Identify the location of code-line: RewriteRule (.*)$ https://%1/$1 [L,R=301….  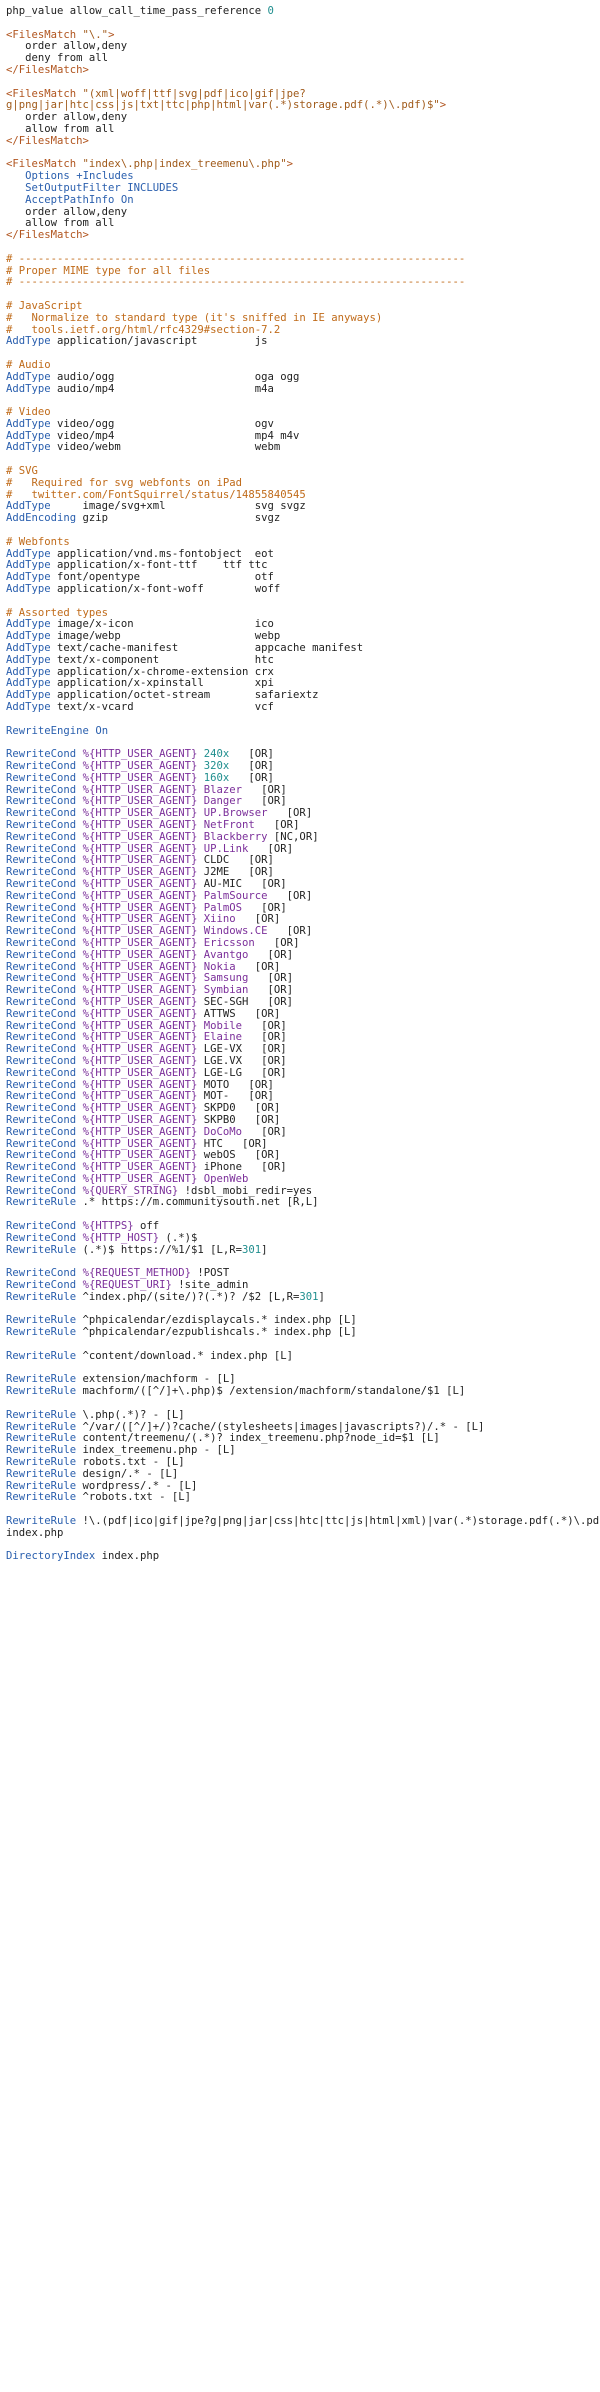
(303, 1250).